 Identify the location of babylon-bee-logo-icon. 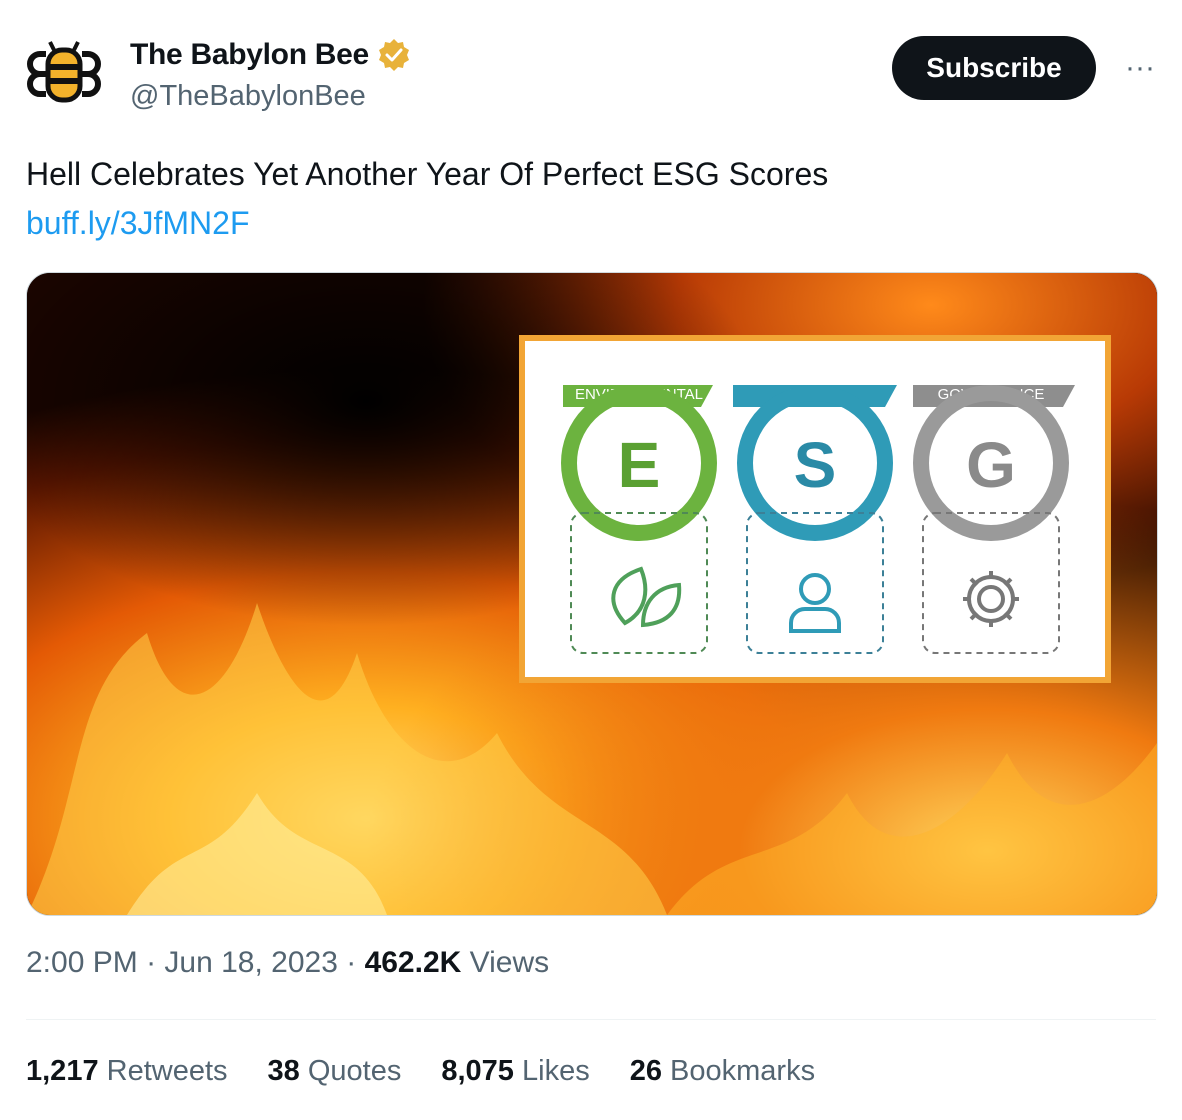
(64, 76).